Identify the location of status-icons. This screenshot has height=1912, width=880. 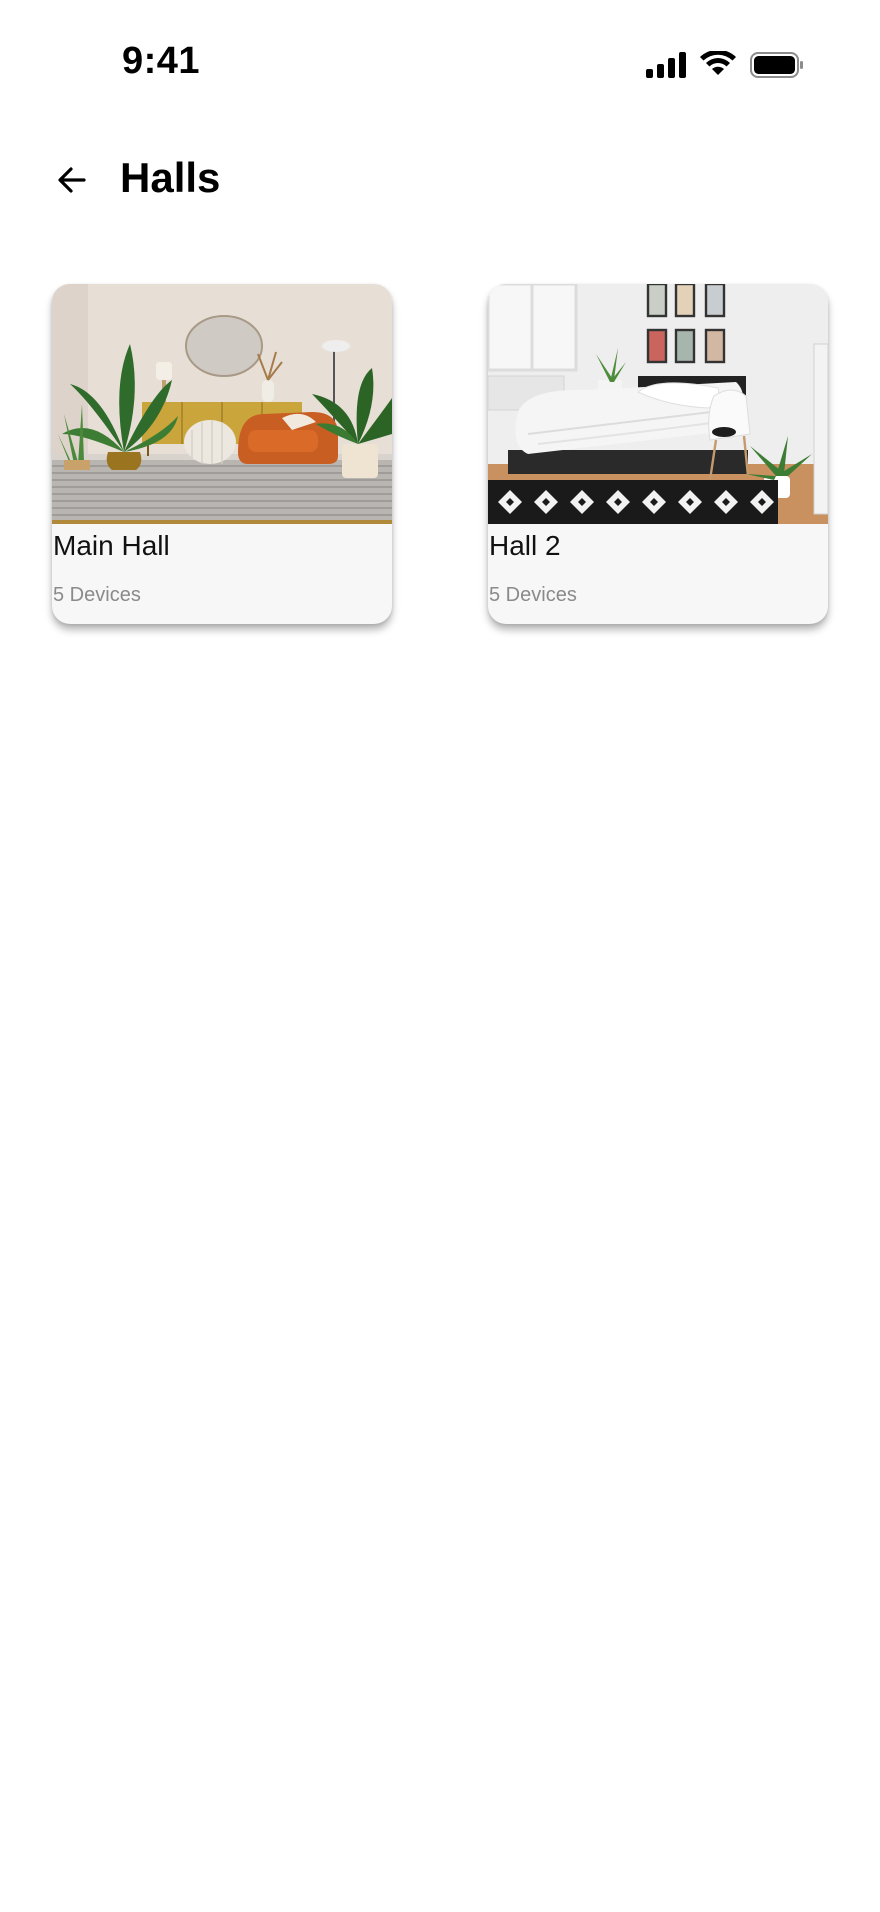
(725, 65).